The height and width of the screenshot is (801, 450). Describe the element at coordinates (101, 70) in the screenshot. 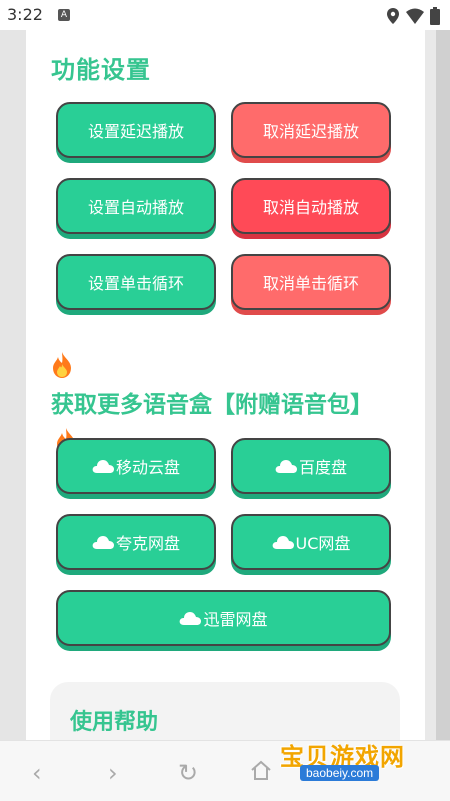

I see `settings-title: 功能设置` at that location.